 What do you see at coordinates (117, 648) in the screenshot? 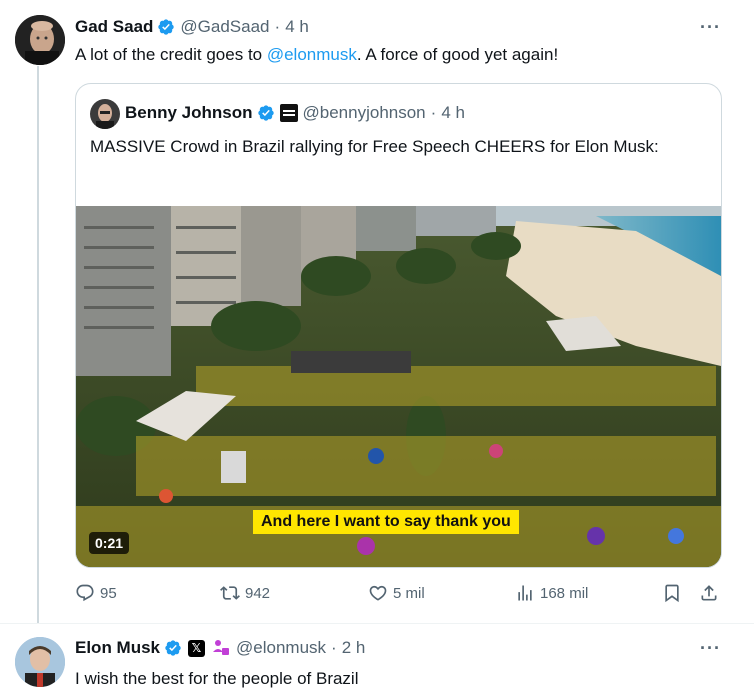
I see `reply-author-name: Elon Musk` at bounding box center [117, 648].